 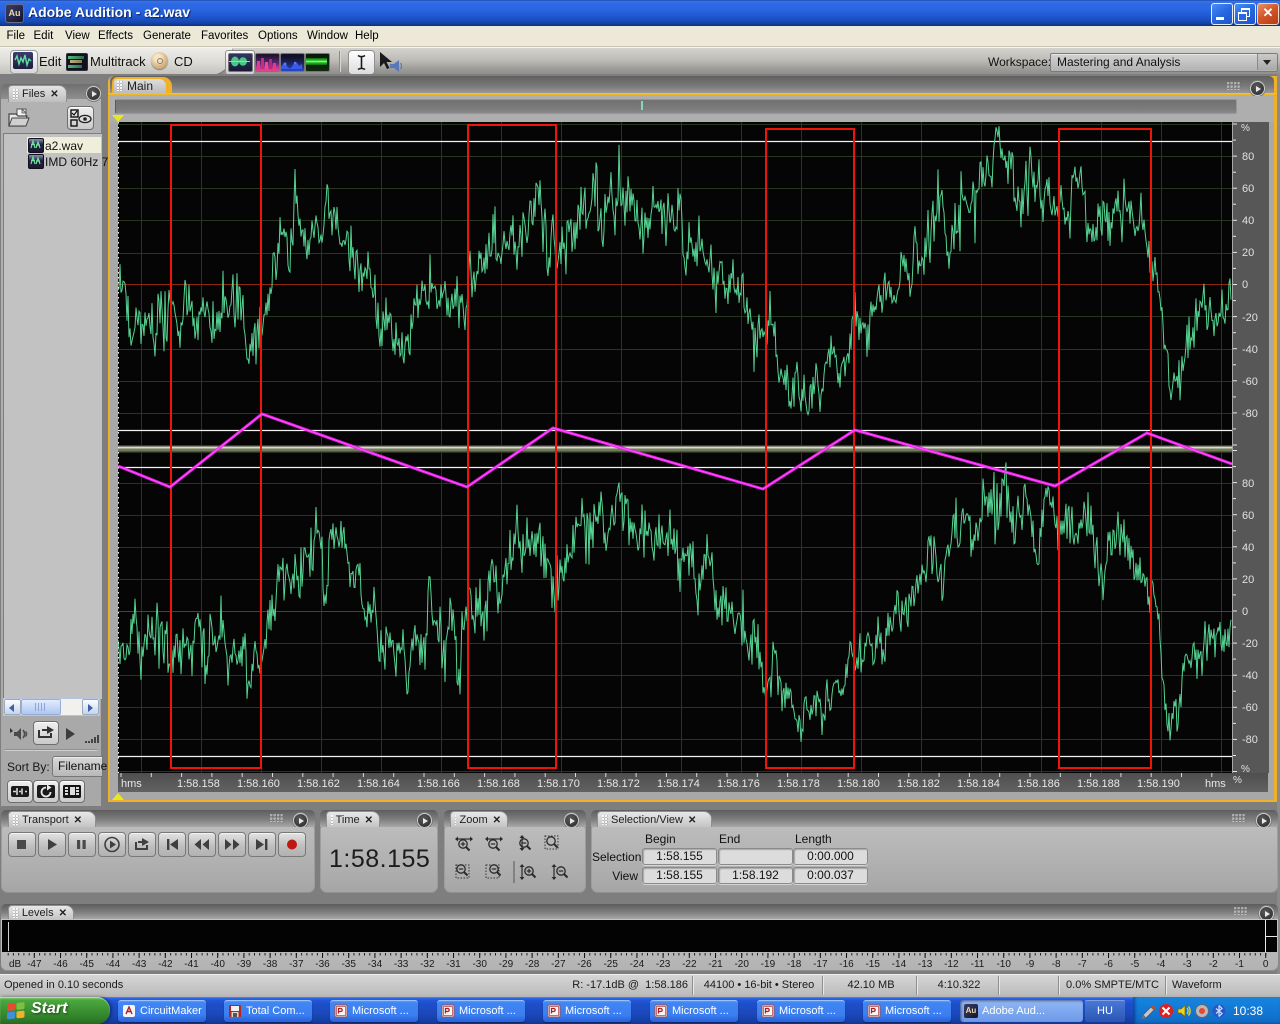 I want to click on svg-text: -46, so click(x=60, y=964).